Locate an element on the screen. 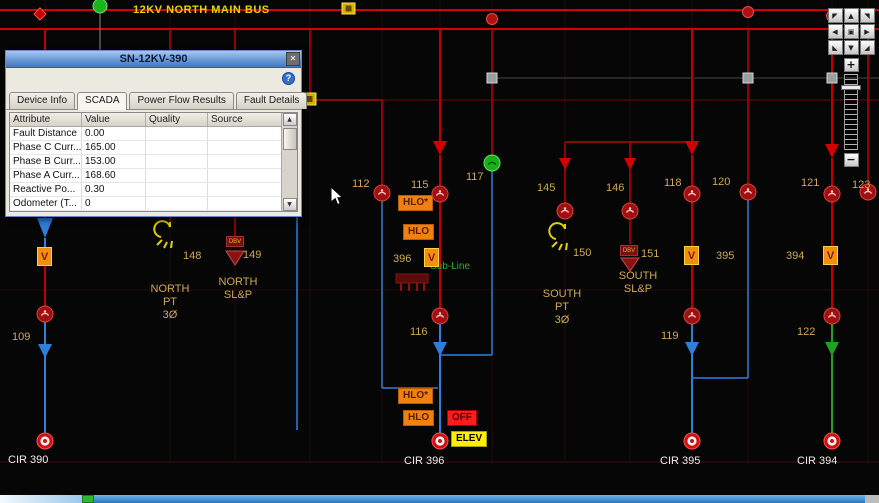  scrollbar-thumb is located at coordinates (289, 139).